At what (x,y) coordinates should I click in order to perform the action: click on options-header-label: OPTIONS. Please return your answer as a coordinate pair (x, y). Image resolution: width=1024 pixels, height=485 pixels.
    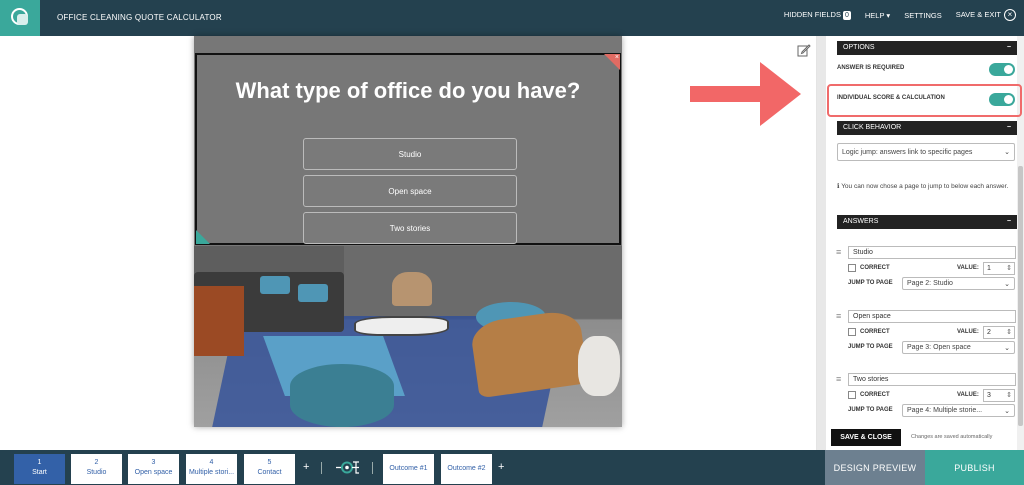
    Looking at the image, I should click on (859, 47).